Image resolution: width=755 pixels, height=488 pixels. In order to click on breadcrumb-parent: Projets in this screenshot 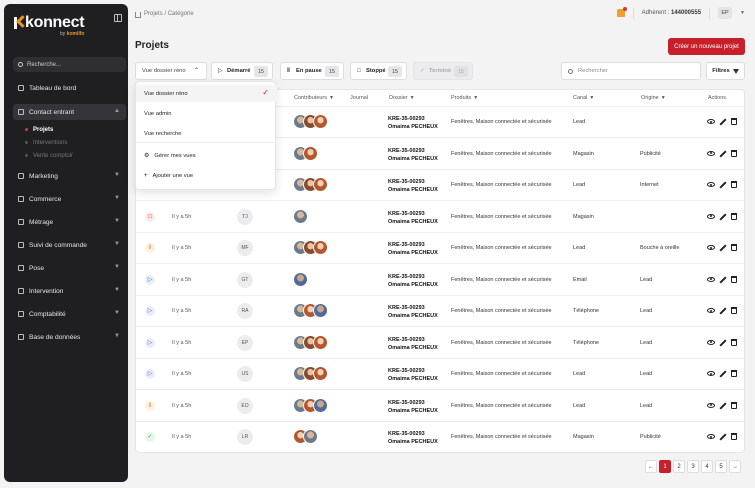, I will do `click(153, 14)`.